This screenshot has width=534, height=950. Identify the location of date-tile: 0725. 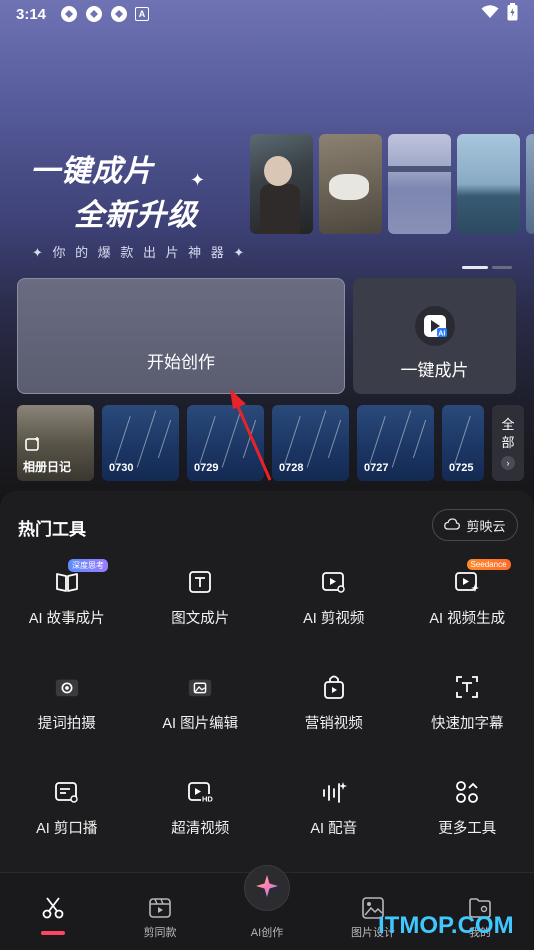
(463, 443).